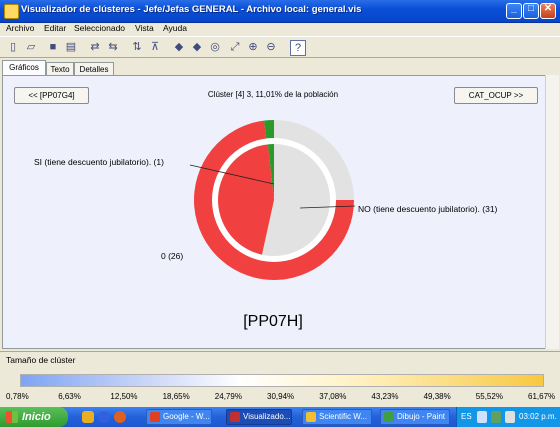 Image resolution: width=560 pixels, height=427 pixels. Describe the element at coordinates (176, 396) in the screenshot. I see `size-tick-label: 18,65%` at that location.